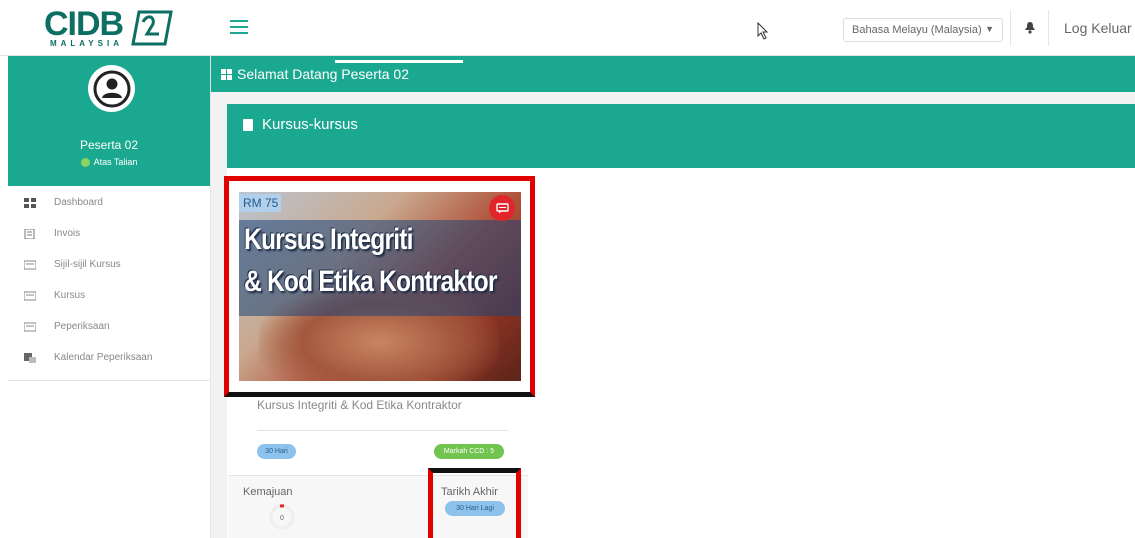 The height and width of the screenshot is (538, 1135). What do you see at coordinates (86, 43) in the screenshot?
I see `logo-subtext: MALAYSIA` at bounding box center [86, 43].